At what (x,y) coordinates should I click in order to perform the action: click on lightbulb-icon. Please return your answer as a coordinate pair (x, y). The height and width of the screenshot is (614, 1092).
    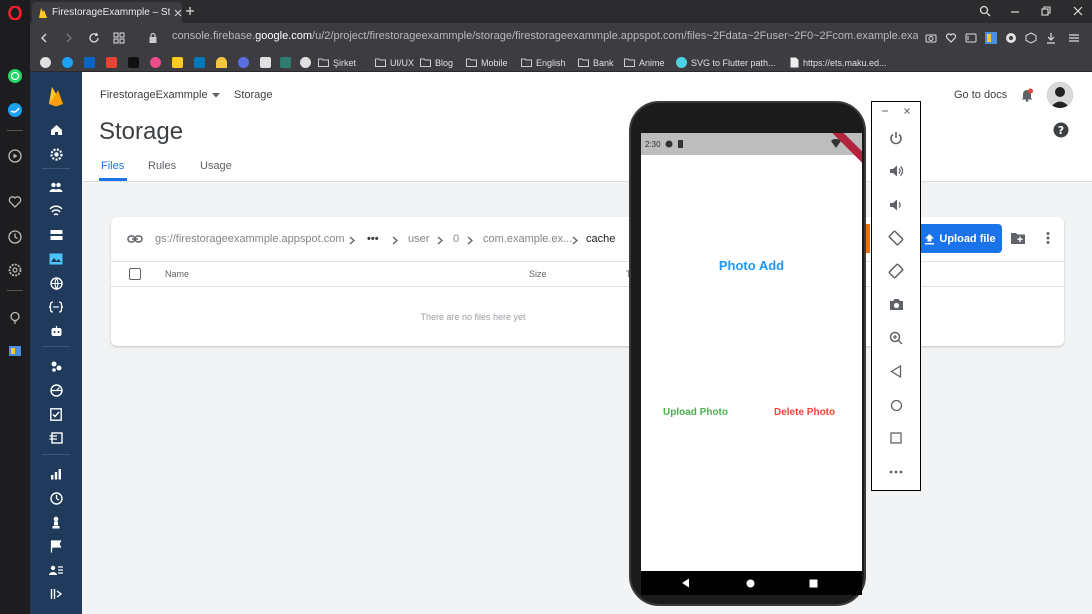
    Looking at the image, I should click on (15, 318).